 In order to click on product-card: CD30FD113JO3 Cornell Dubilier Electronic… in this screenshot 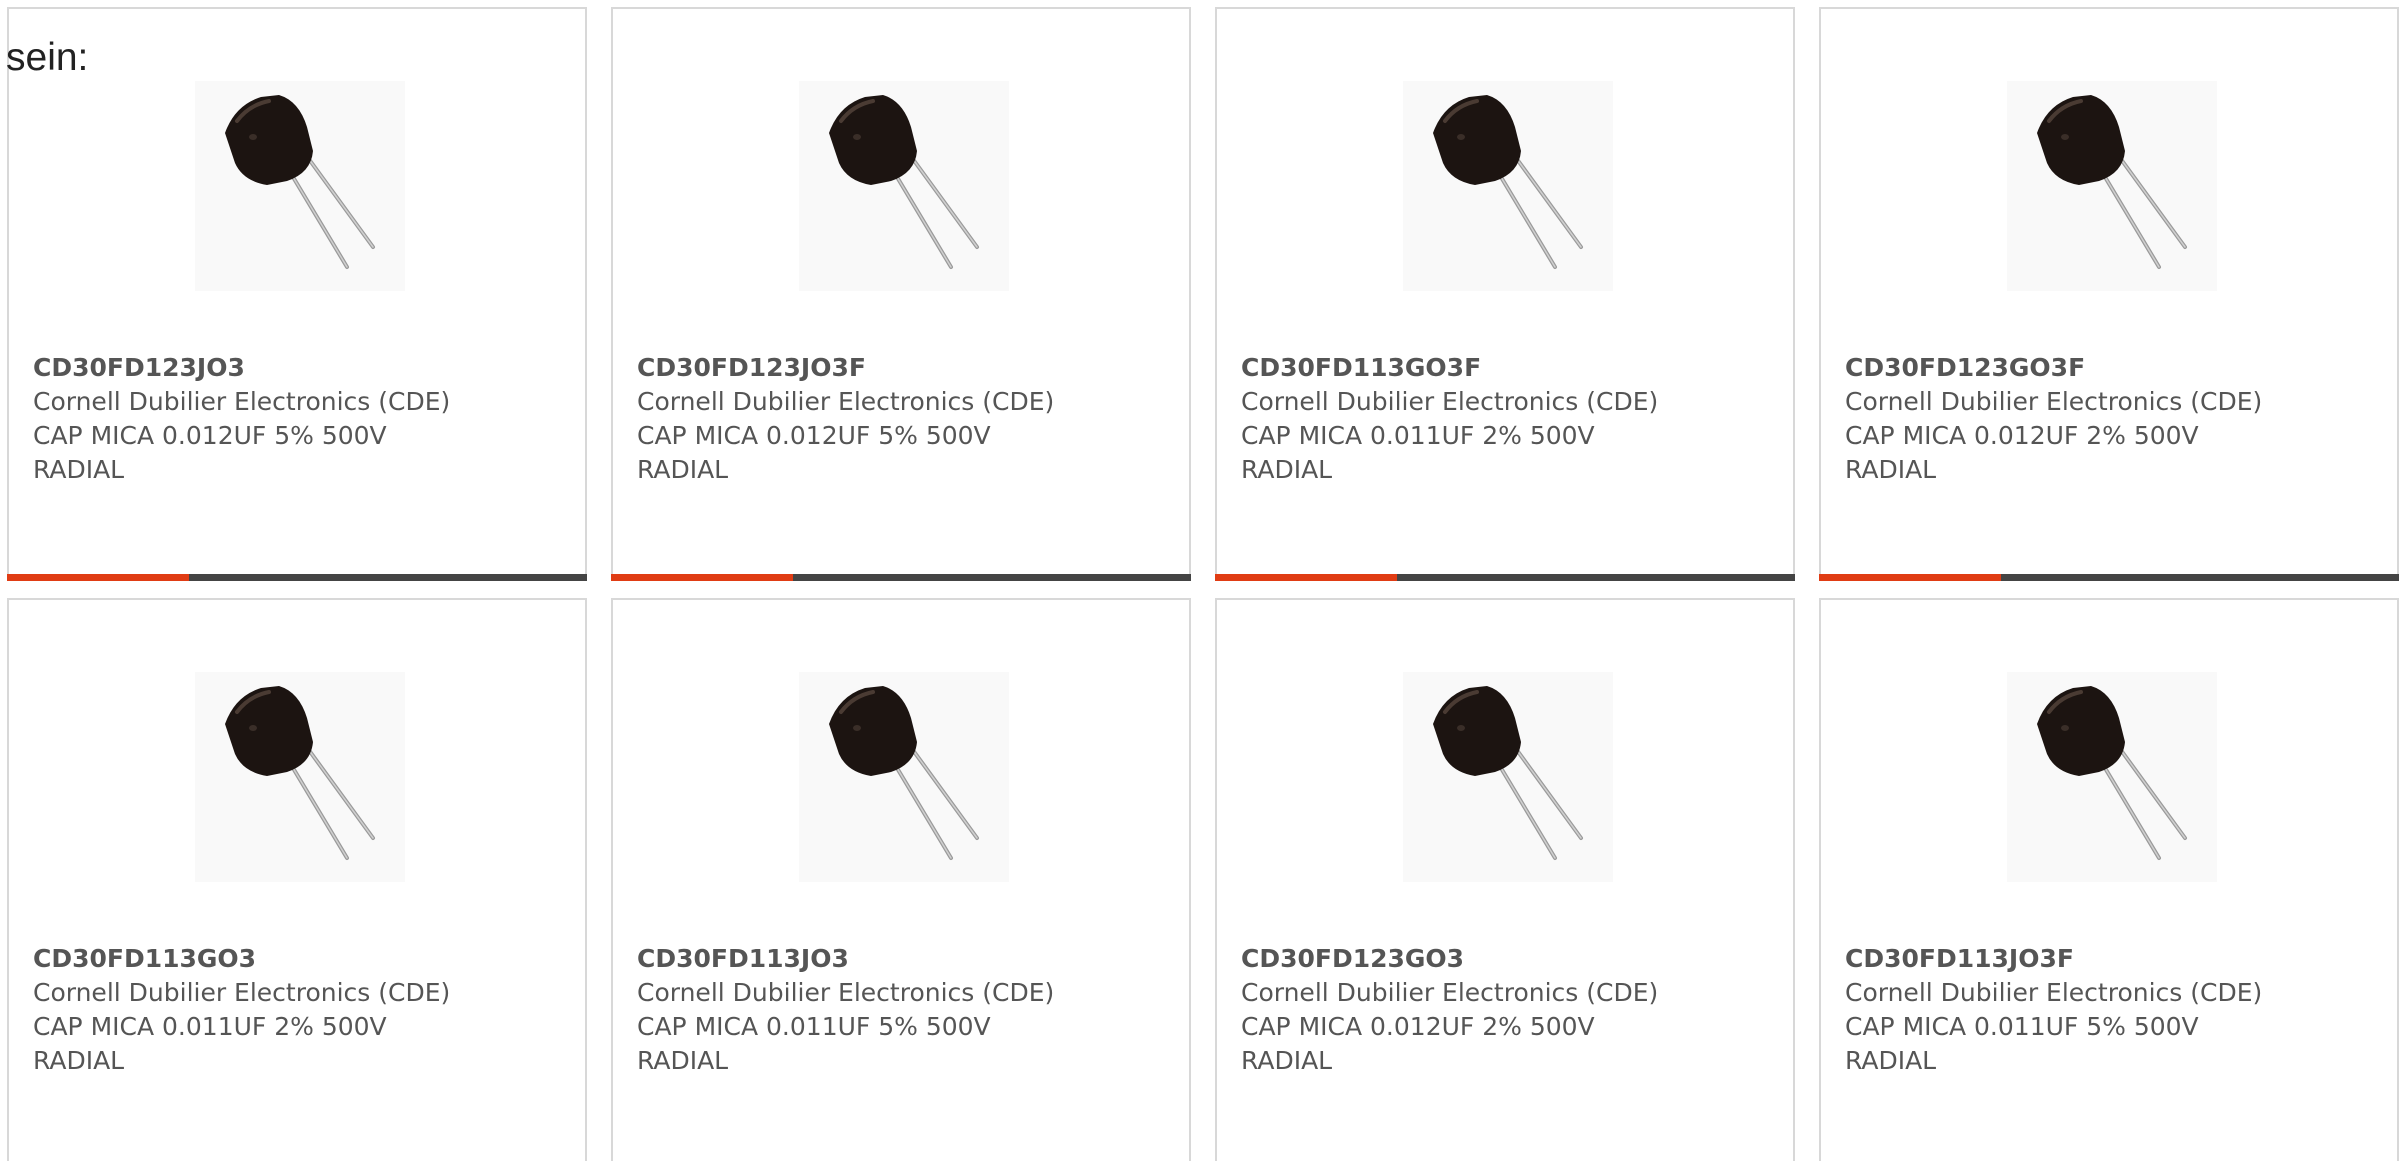, I will do `click(901, 879)`.